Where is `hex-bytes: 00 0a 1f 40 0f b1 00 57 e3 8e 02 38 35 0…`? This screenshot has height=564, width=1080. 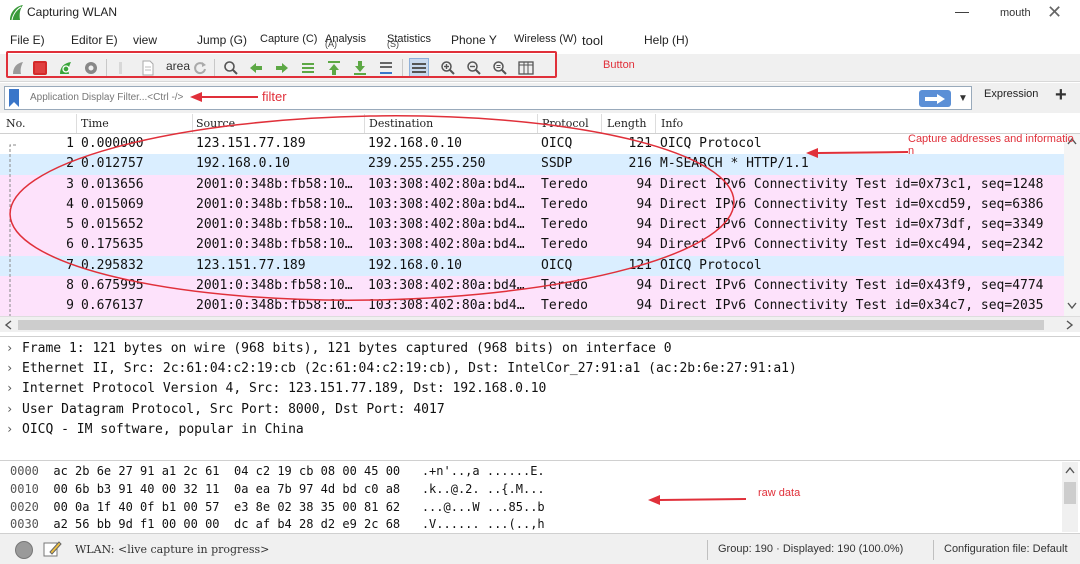 hex-bytes: 00 0a 1f 40 0f b1 00 57 e3 8e 02 38 35 0… is located at coordinates (227, 507).